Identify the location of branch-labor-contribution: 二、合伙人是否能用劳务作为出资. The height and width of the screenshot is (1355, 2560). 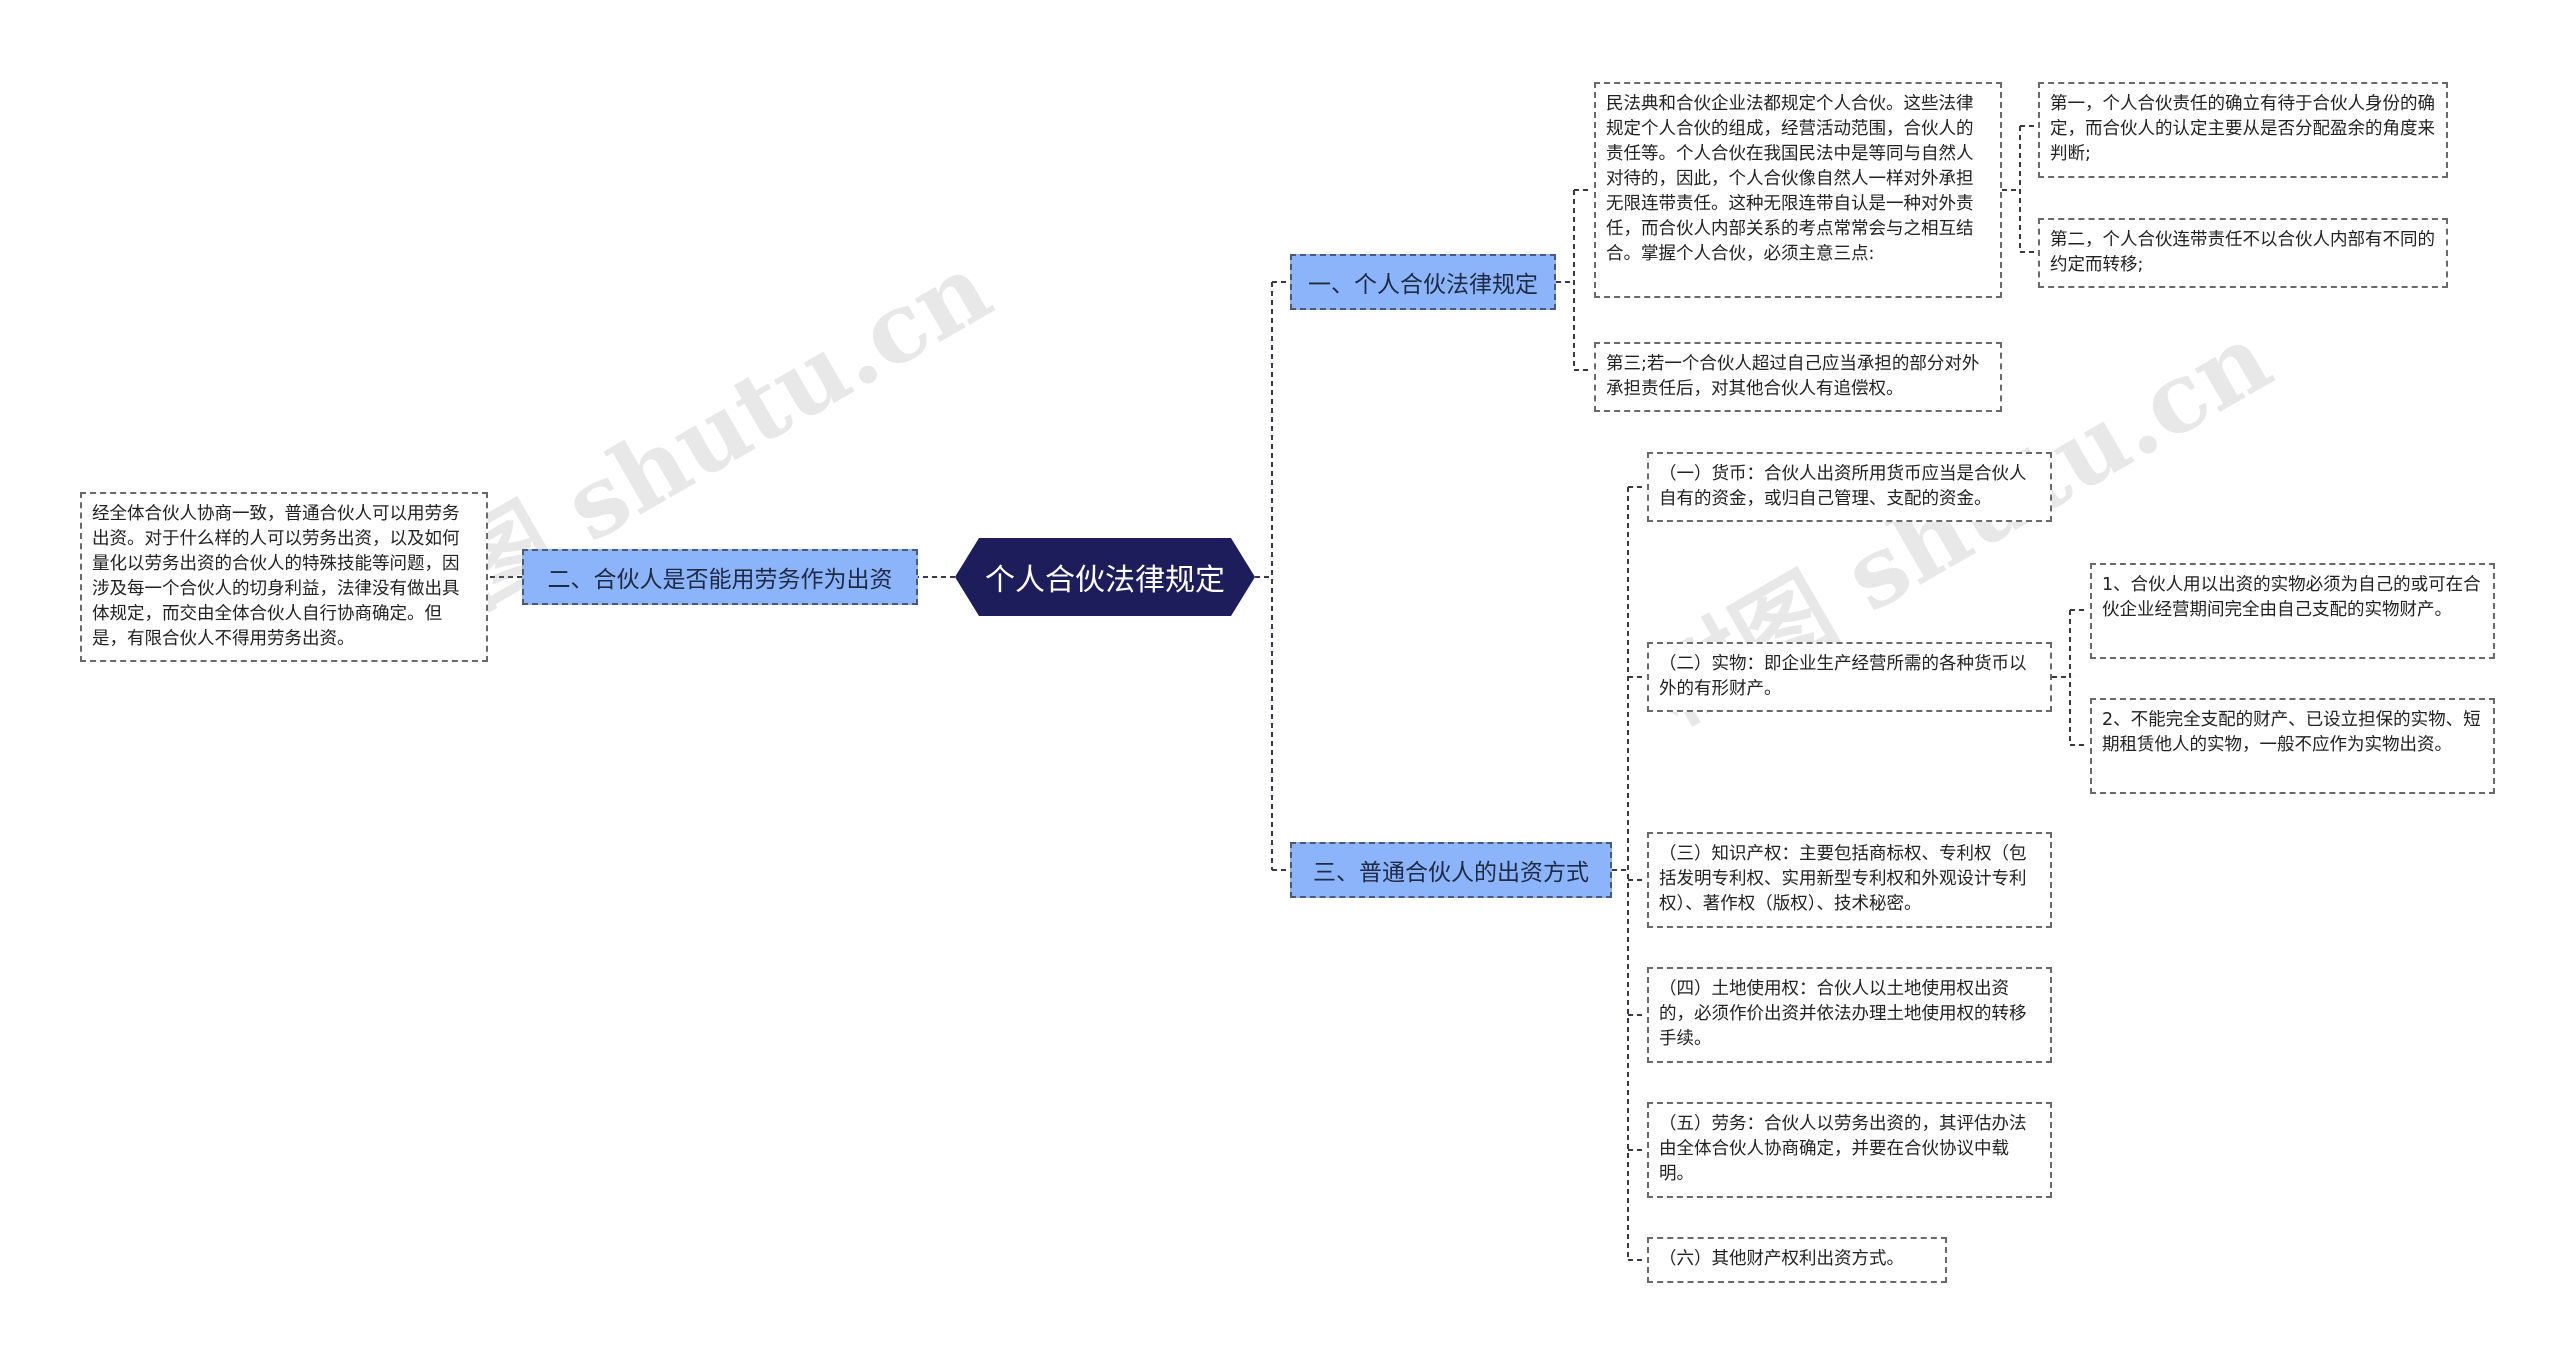
(720, 577).